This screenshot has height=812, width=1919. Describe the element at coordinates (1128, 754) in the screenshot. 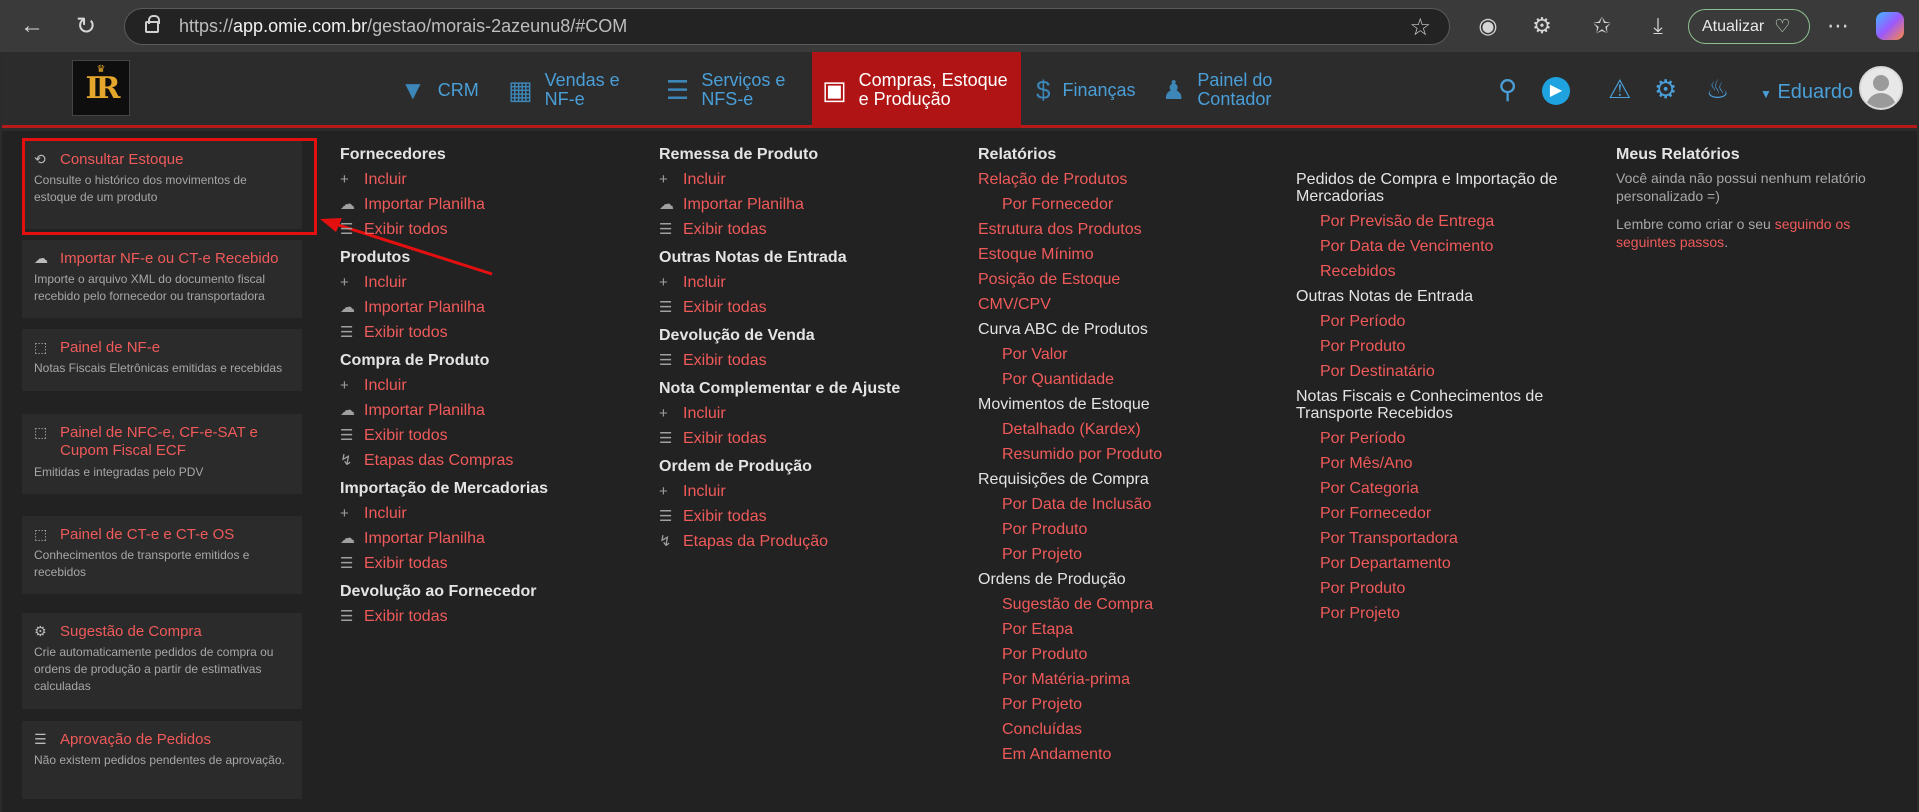

I see `report-link: Em Andamento` at that location.